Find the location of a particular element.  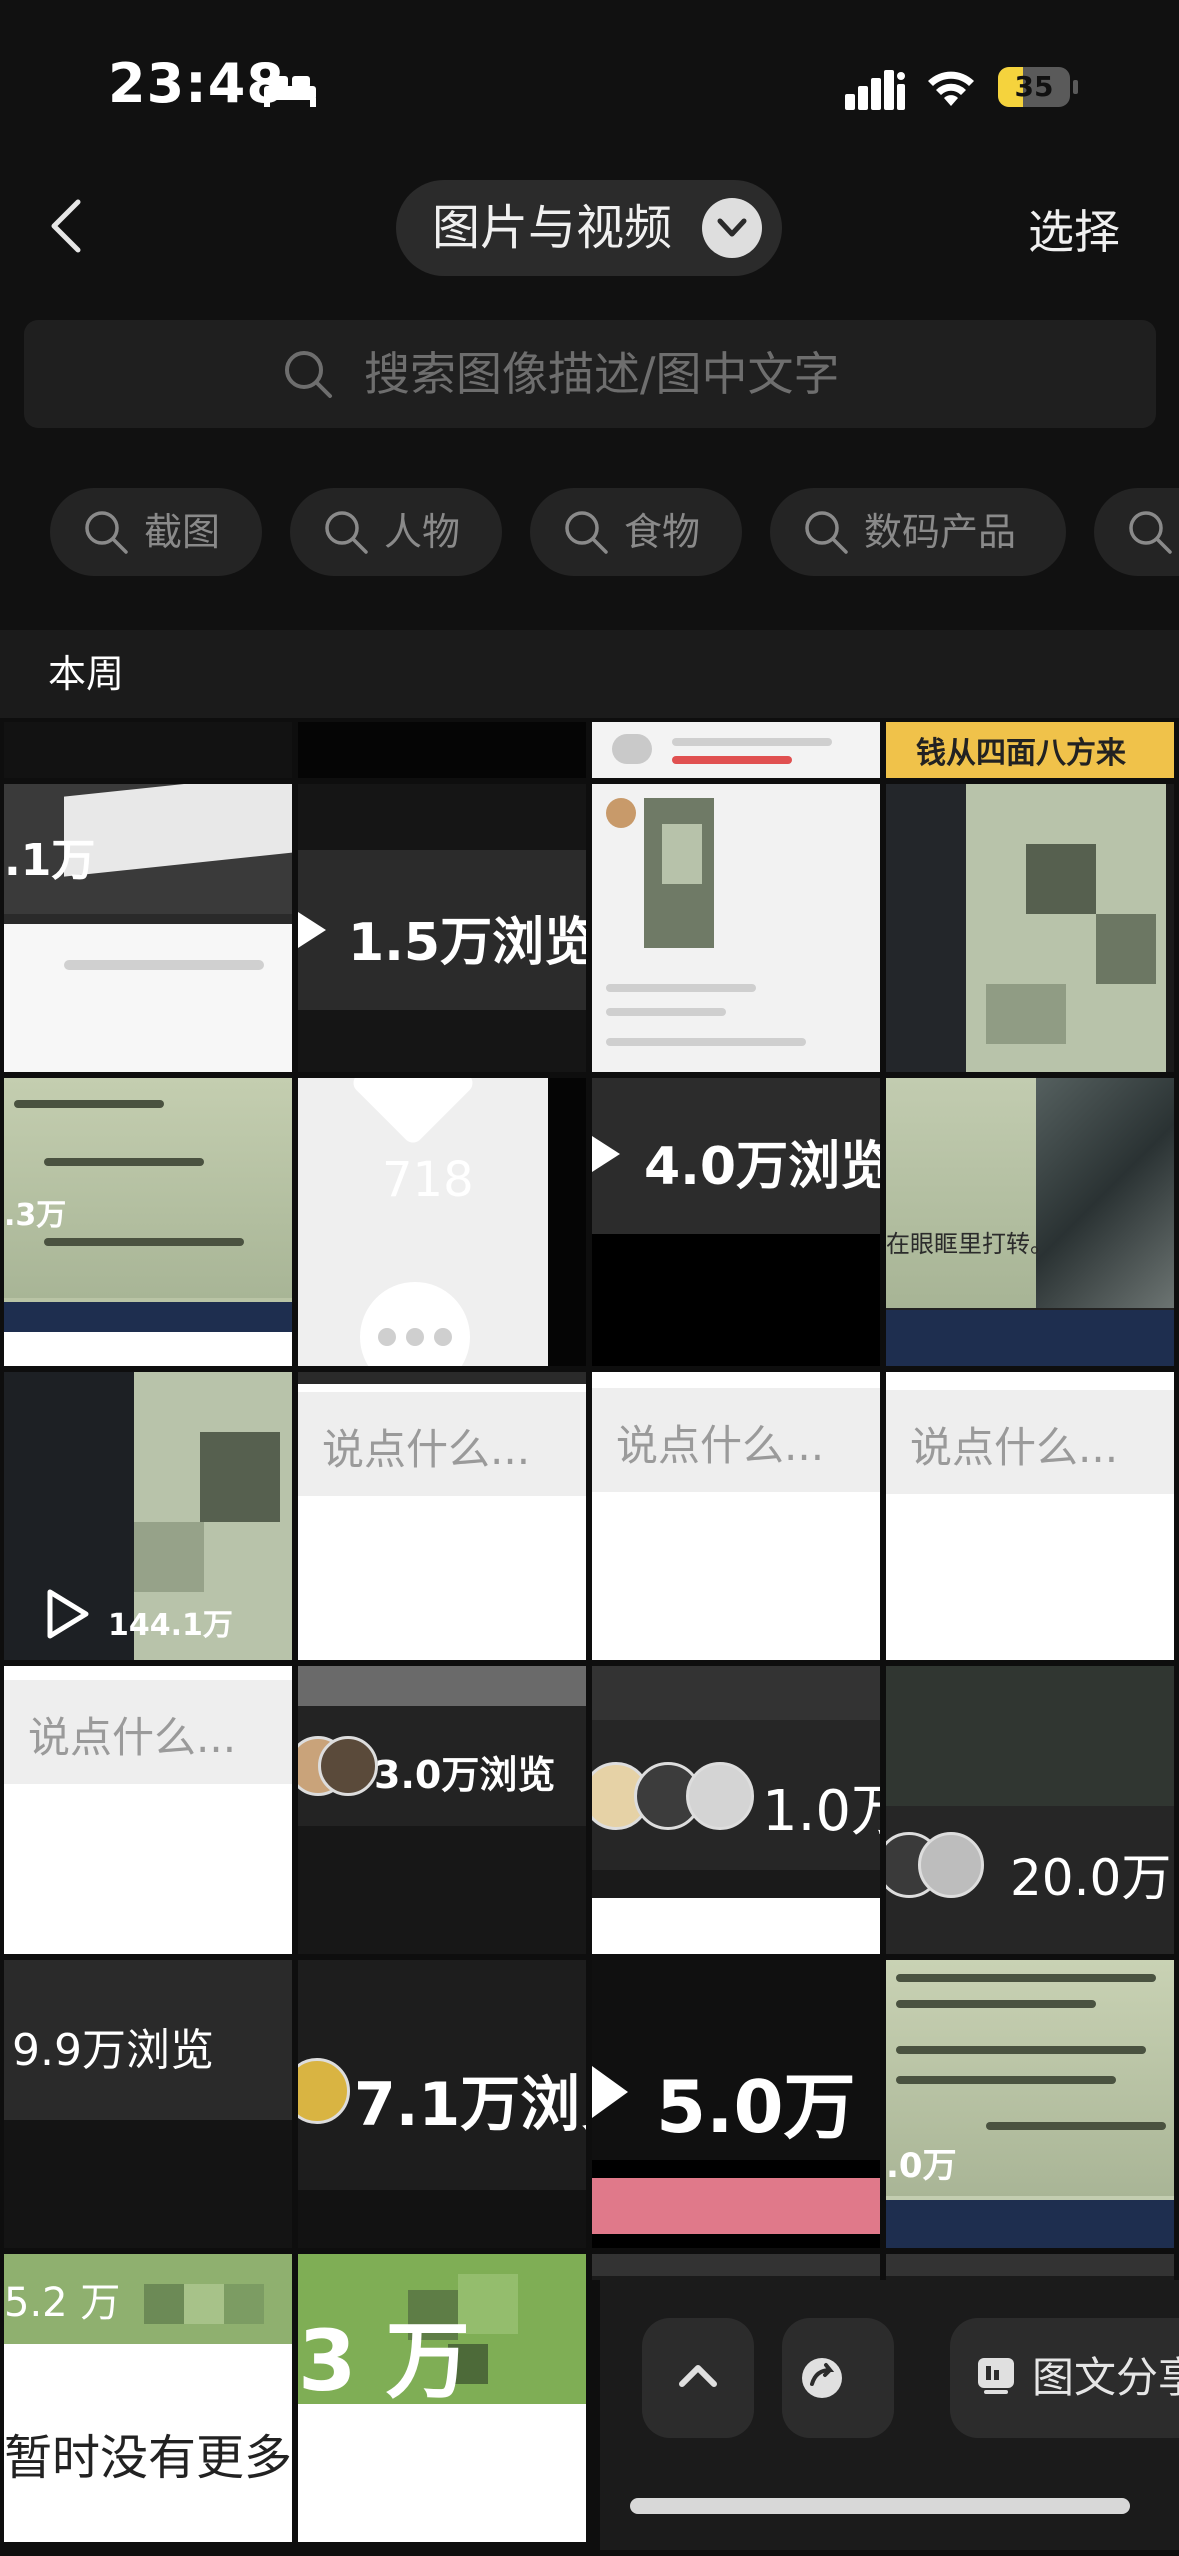

view-count: 1.0万 is located at coordinates (821, 1811).